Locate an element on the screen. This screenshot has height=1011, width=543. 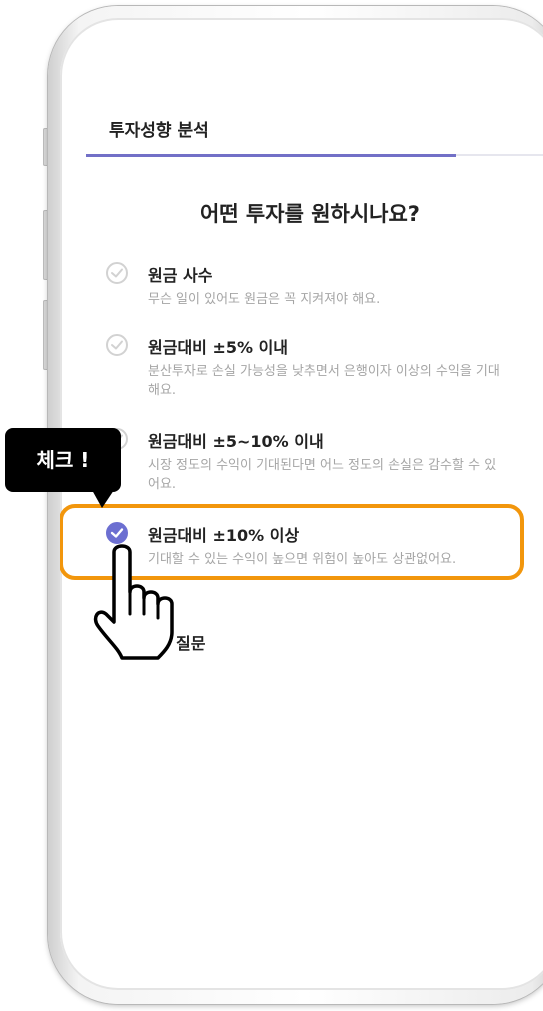
option-title: 원금대비 ±5~10% 이내 is located at coordinates (236, 441).